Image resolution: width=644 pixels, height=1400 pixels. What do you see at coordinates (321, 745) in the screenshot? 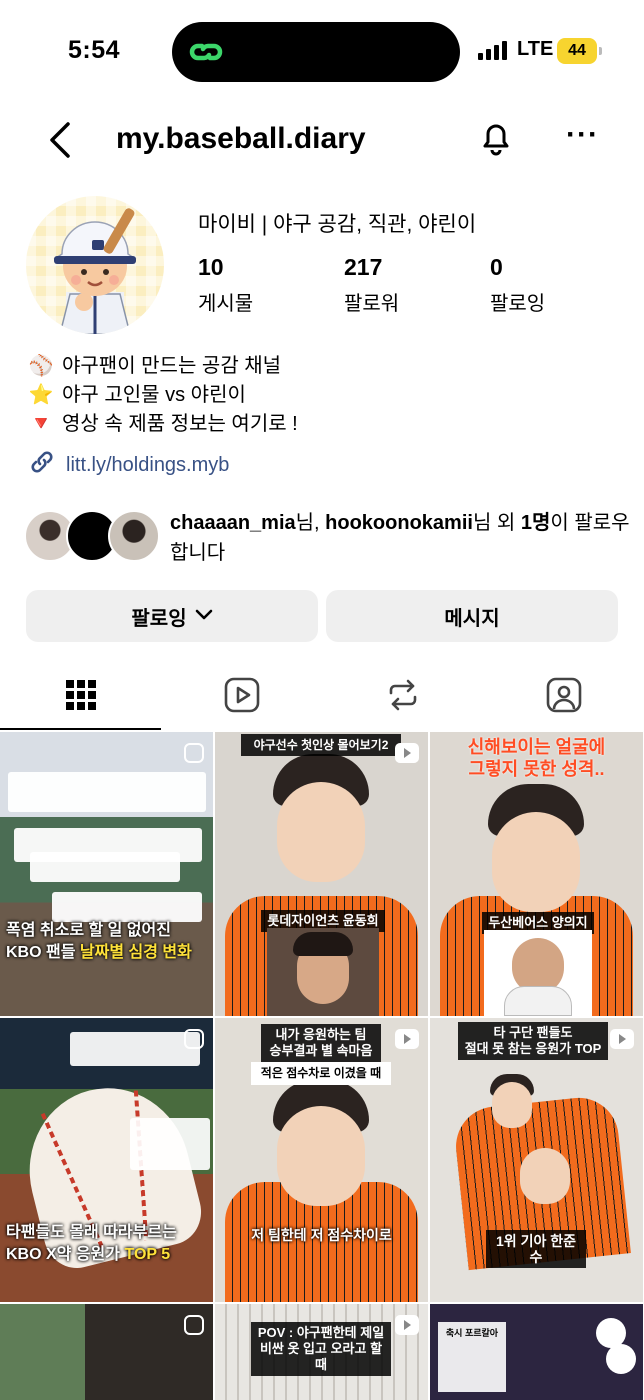
I see `post-title: 야구선수 첫인상 몰어보기2` at bounding box center [321, 745].